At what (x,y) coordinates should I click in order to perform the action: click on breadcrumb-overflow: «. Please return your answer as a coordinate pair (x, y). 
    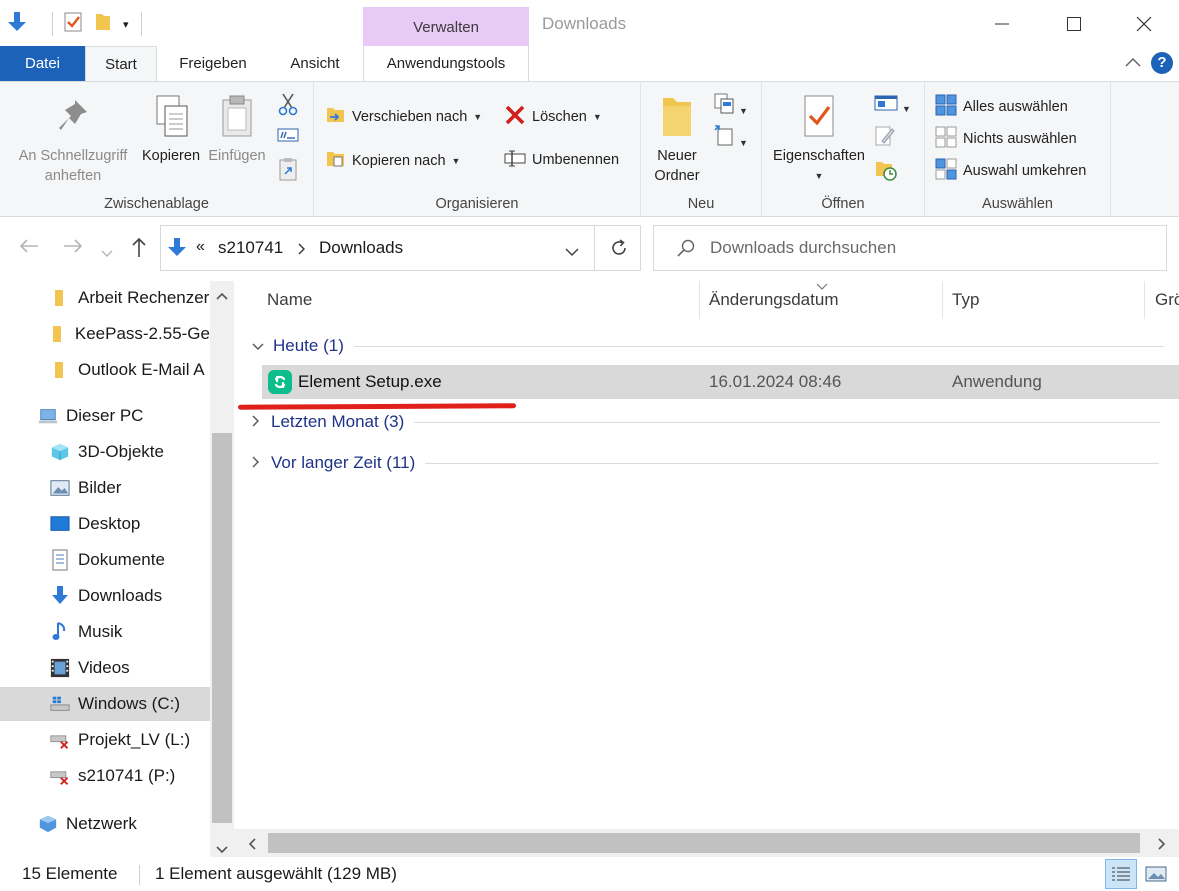
    Looking at the image, I should click on (200, 247).